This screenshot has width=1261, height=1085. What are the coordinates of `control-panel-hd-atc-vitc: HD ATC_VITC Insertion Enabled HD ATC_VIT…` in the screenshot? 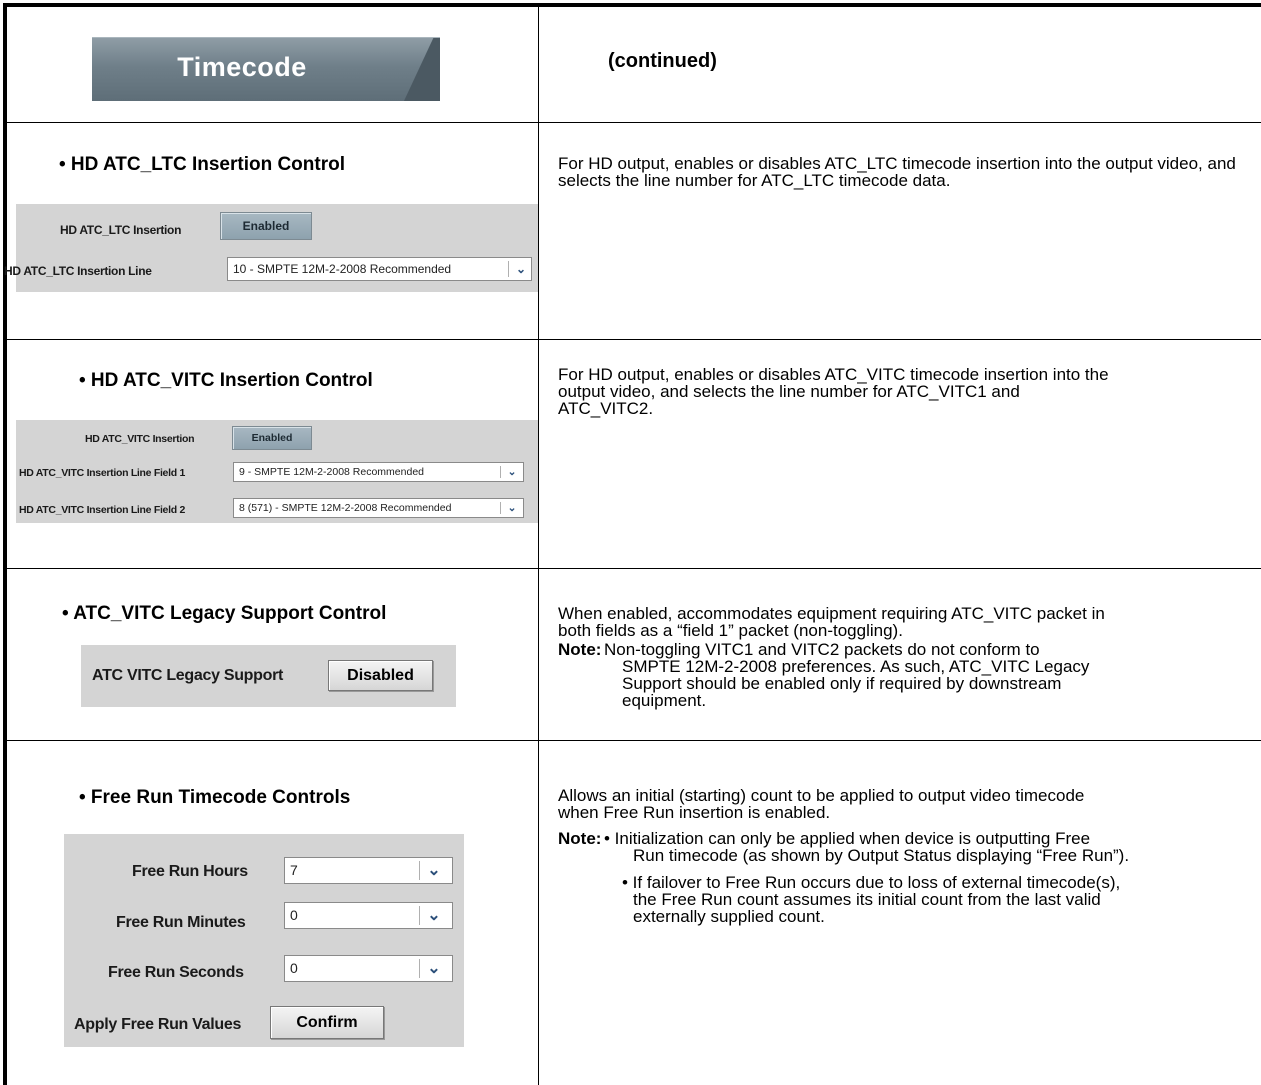 It's located at (277, 471).